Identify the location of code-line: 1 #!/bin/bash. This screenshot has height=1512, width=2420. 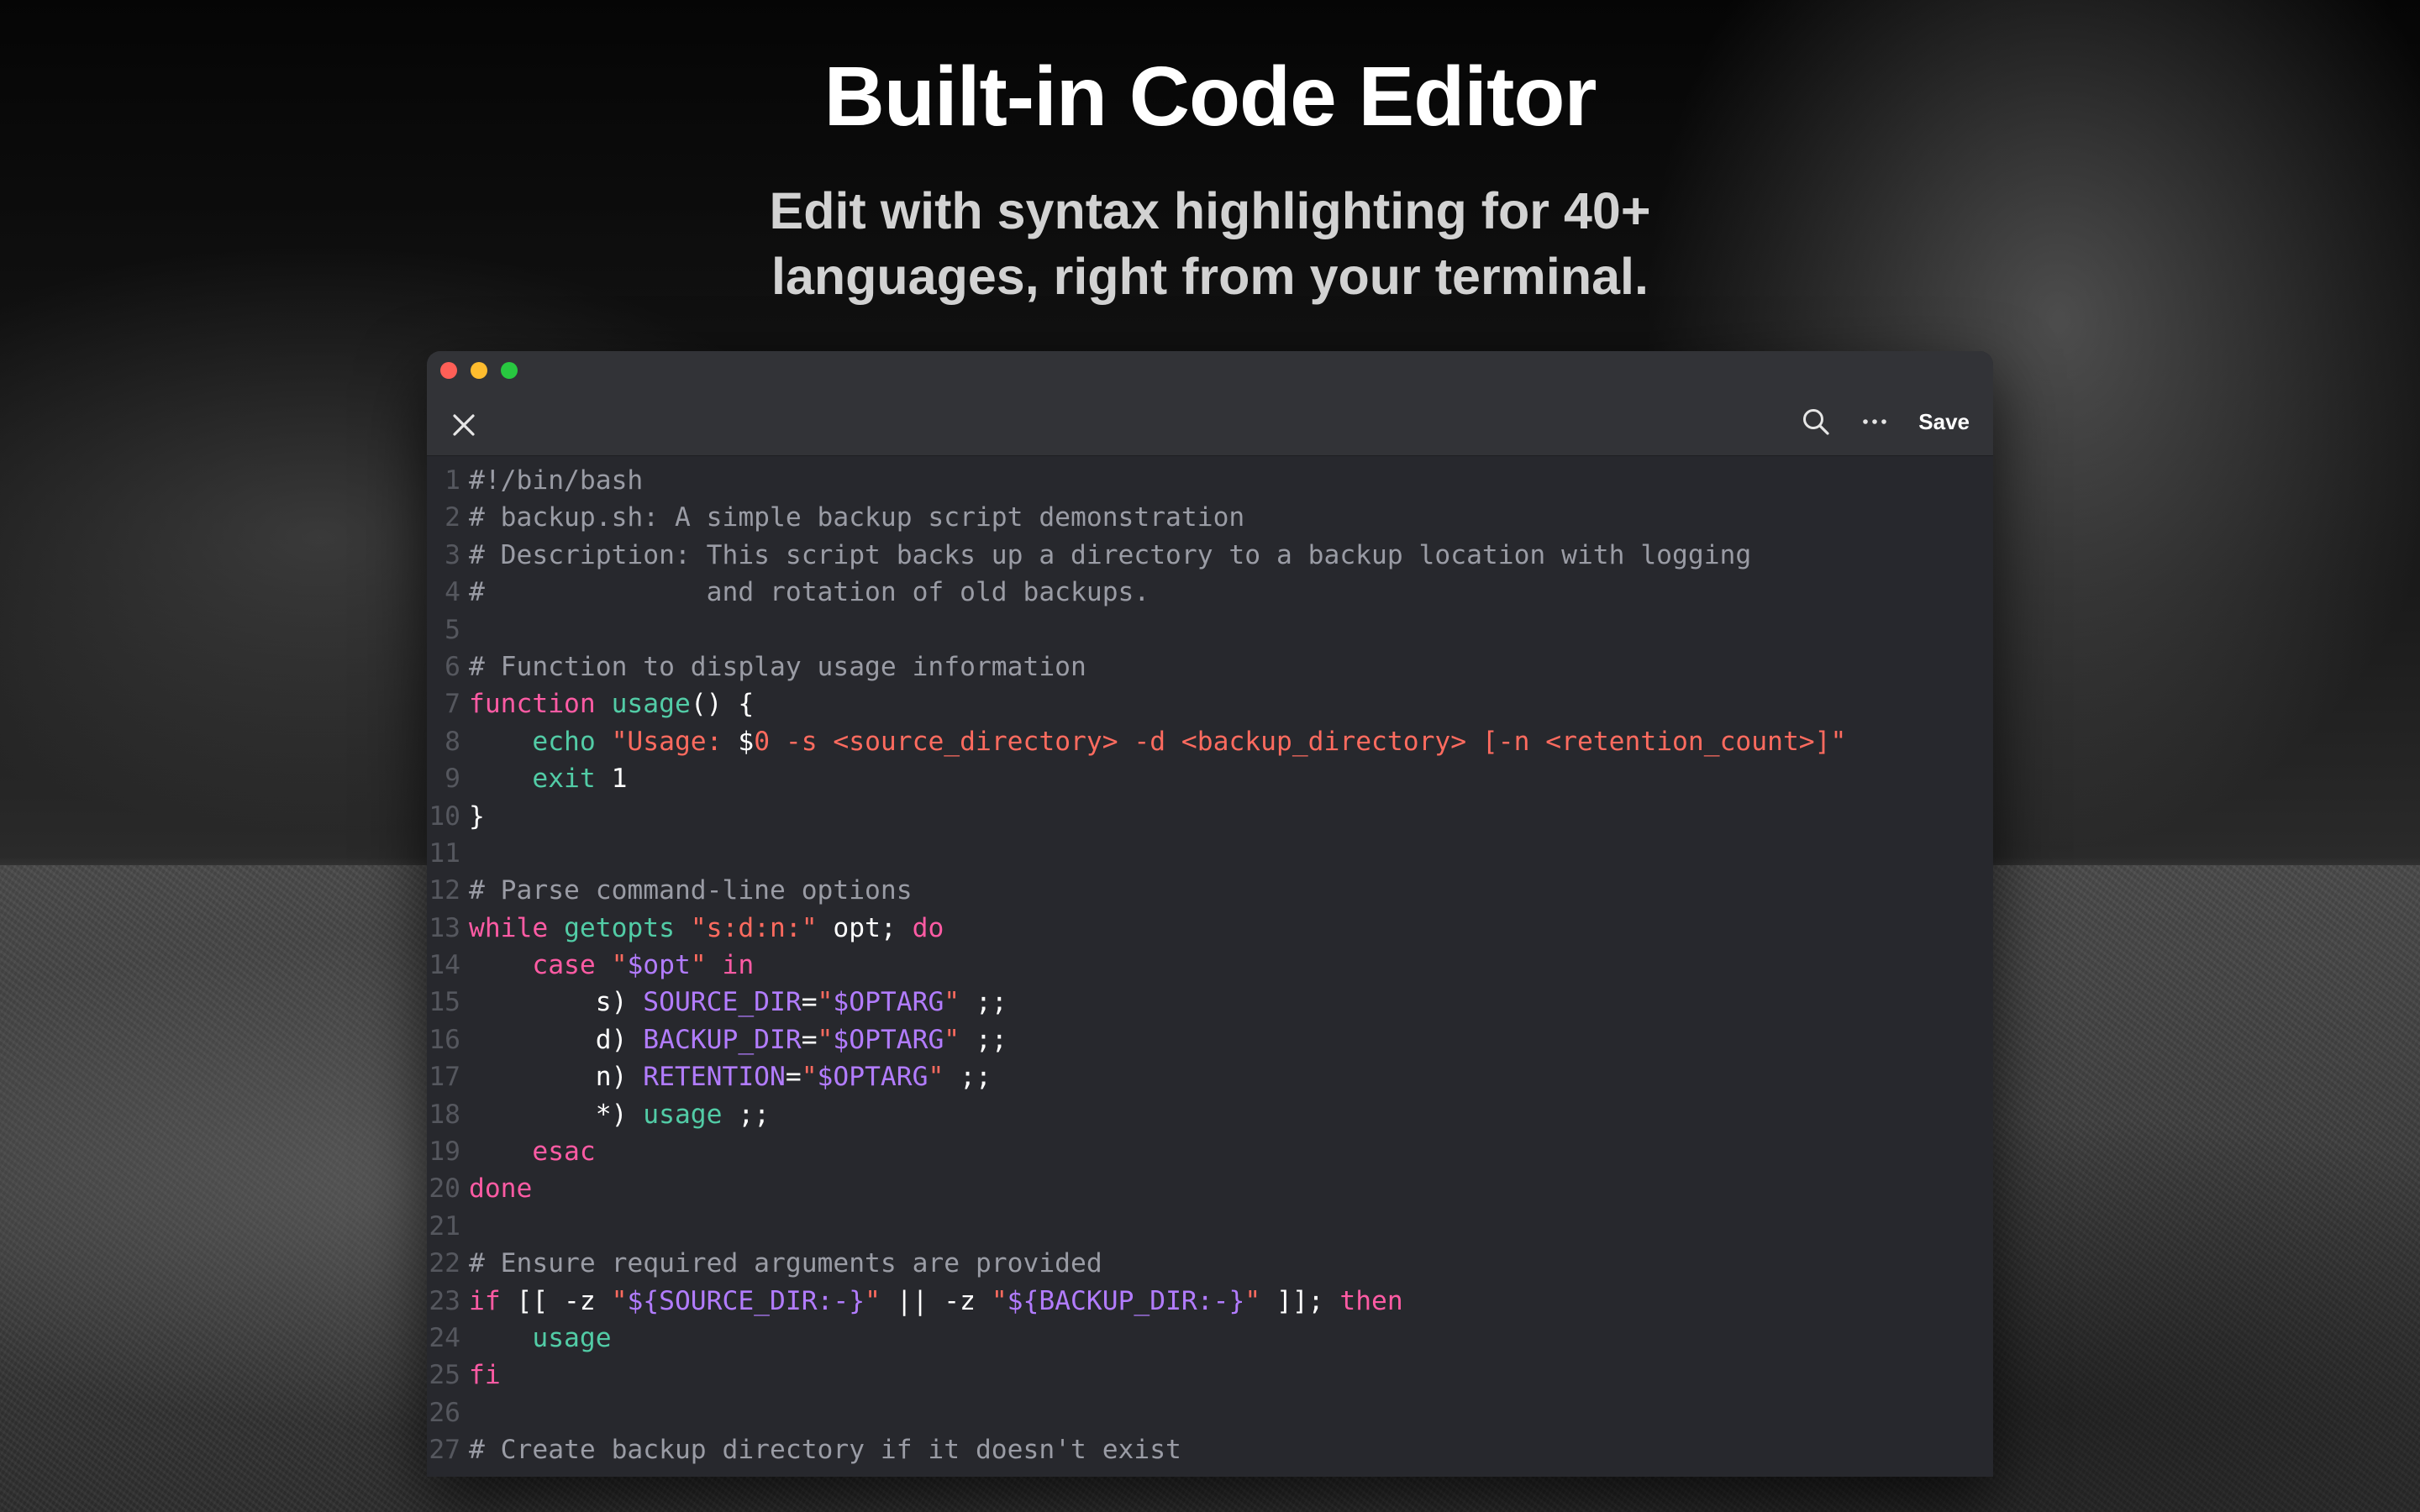
(1210, 480).